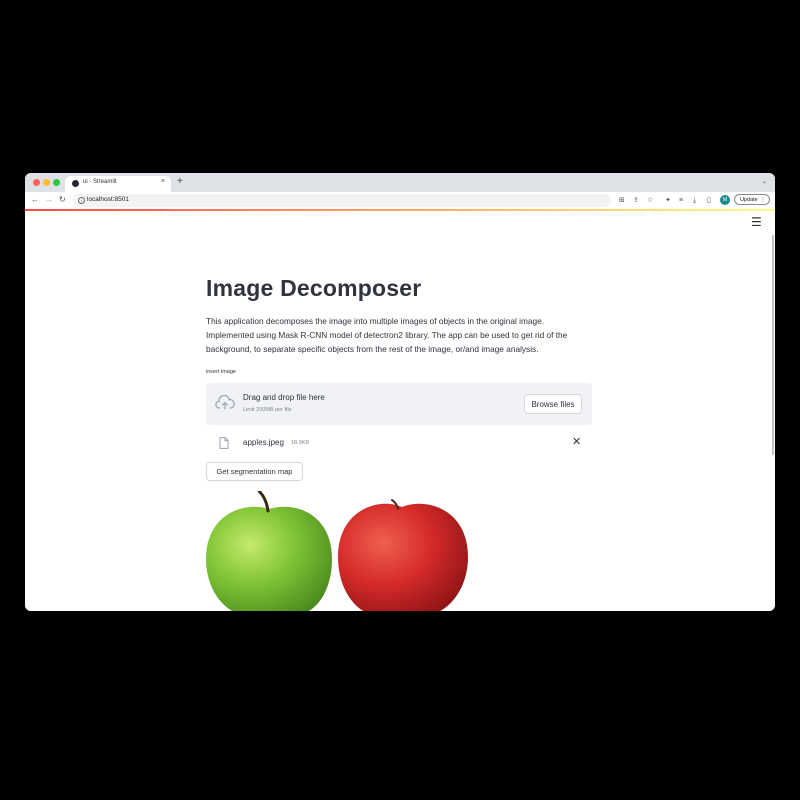 This screenshot has width=800, height=800. I want to click on minimize-window-button, so click(46, 182).